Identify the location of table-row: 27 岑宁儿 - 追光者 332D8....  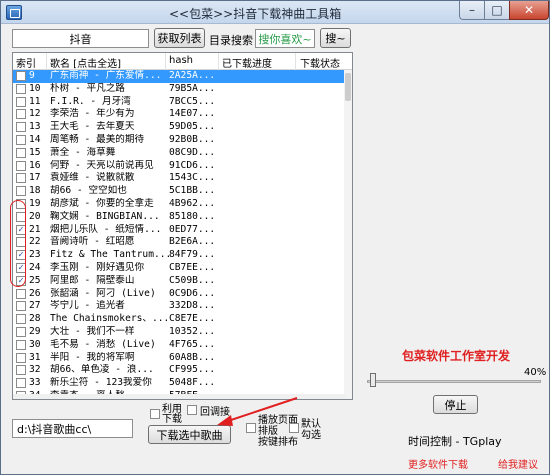
(179, 306).